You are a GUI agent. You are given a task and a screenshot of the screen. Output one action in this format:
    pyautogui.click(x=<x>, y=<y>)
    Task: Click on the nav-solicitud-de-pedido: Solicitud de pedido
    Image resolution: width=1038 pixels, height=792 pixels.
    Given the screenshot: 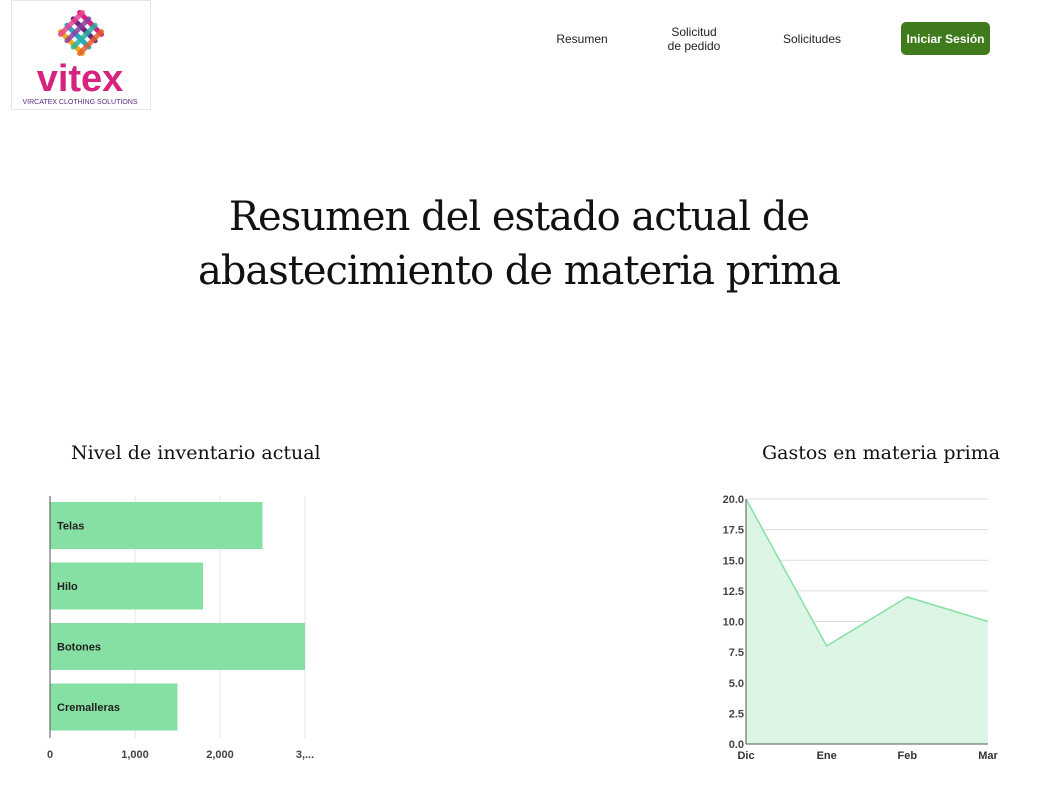 What is the action you would take?
    pyautogui.click(x=694, y=39)
    